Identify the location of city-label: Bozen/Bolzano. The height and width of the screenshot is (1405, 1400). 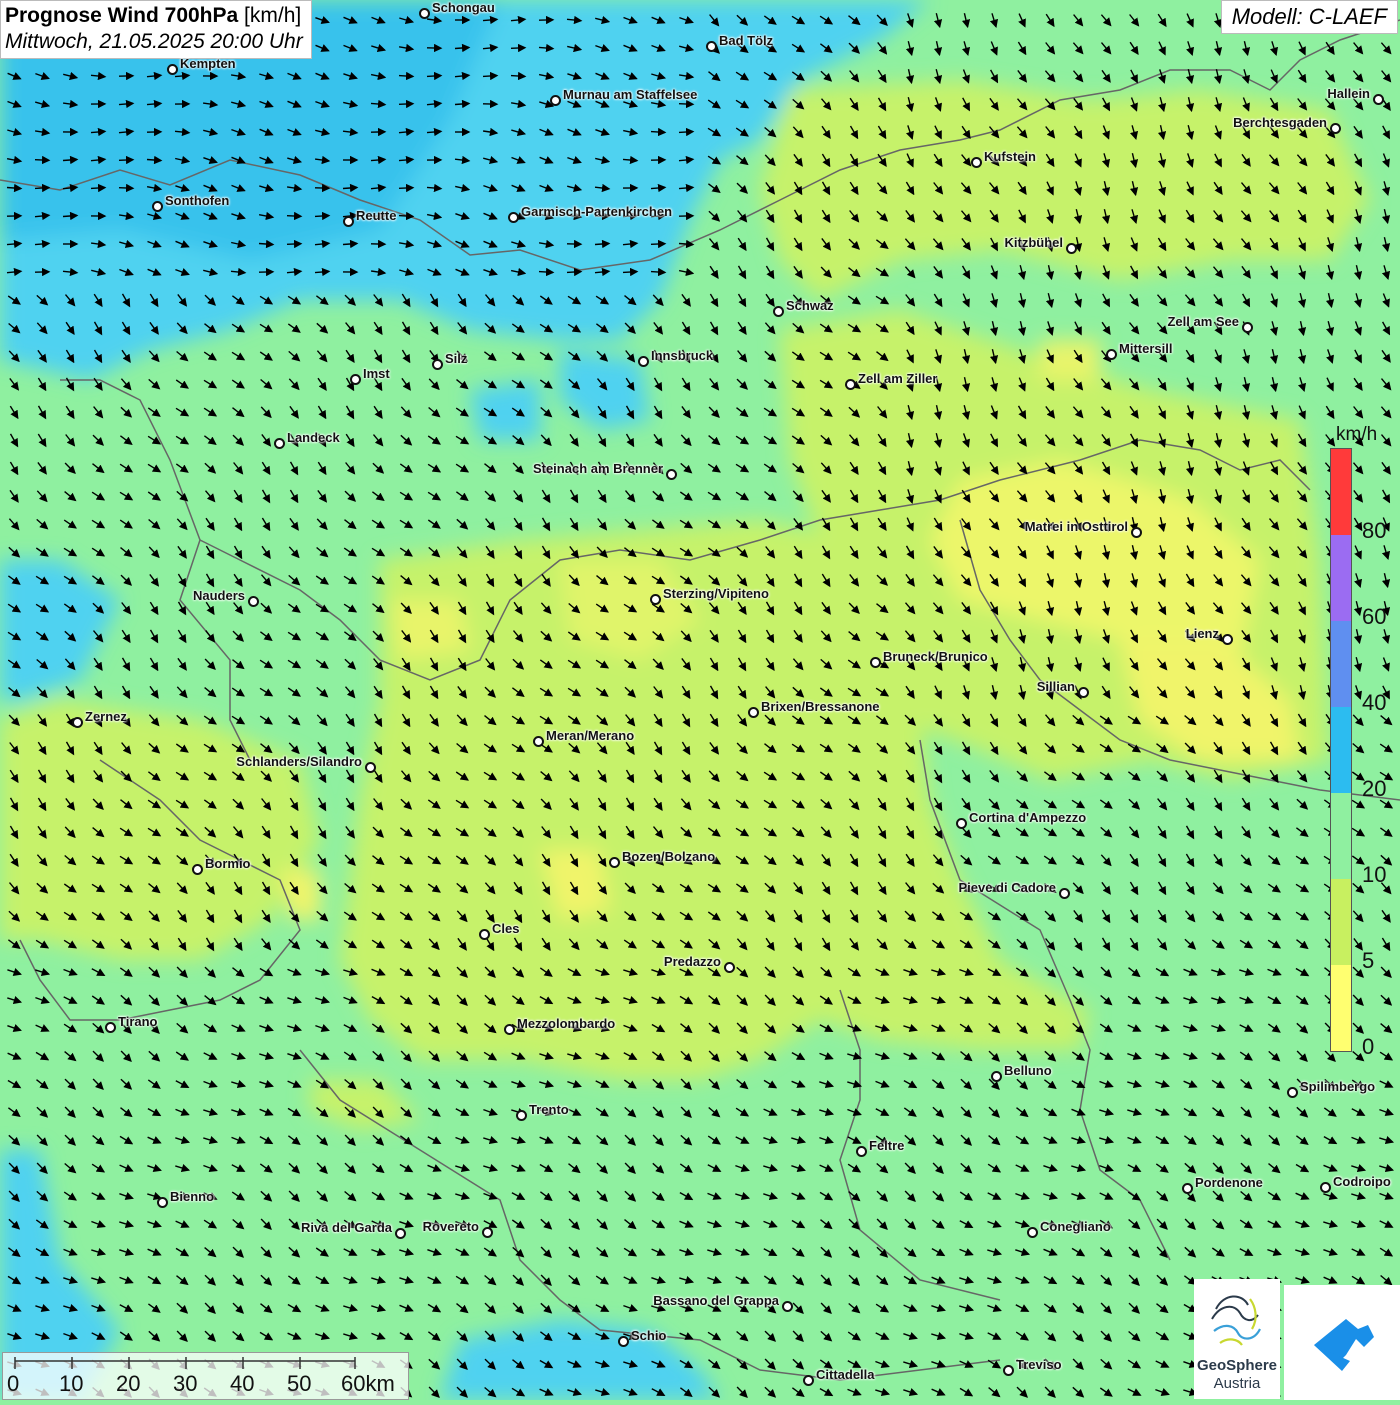
(668, 856).